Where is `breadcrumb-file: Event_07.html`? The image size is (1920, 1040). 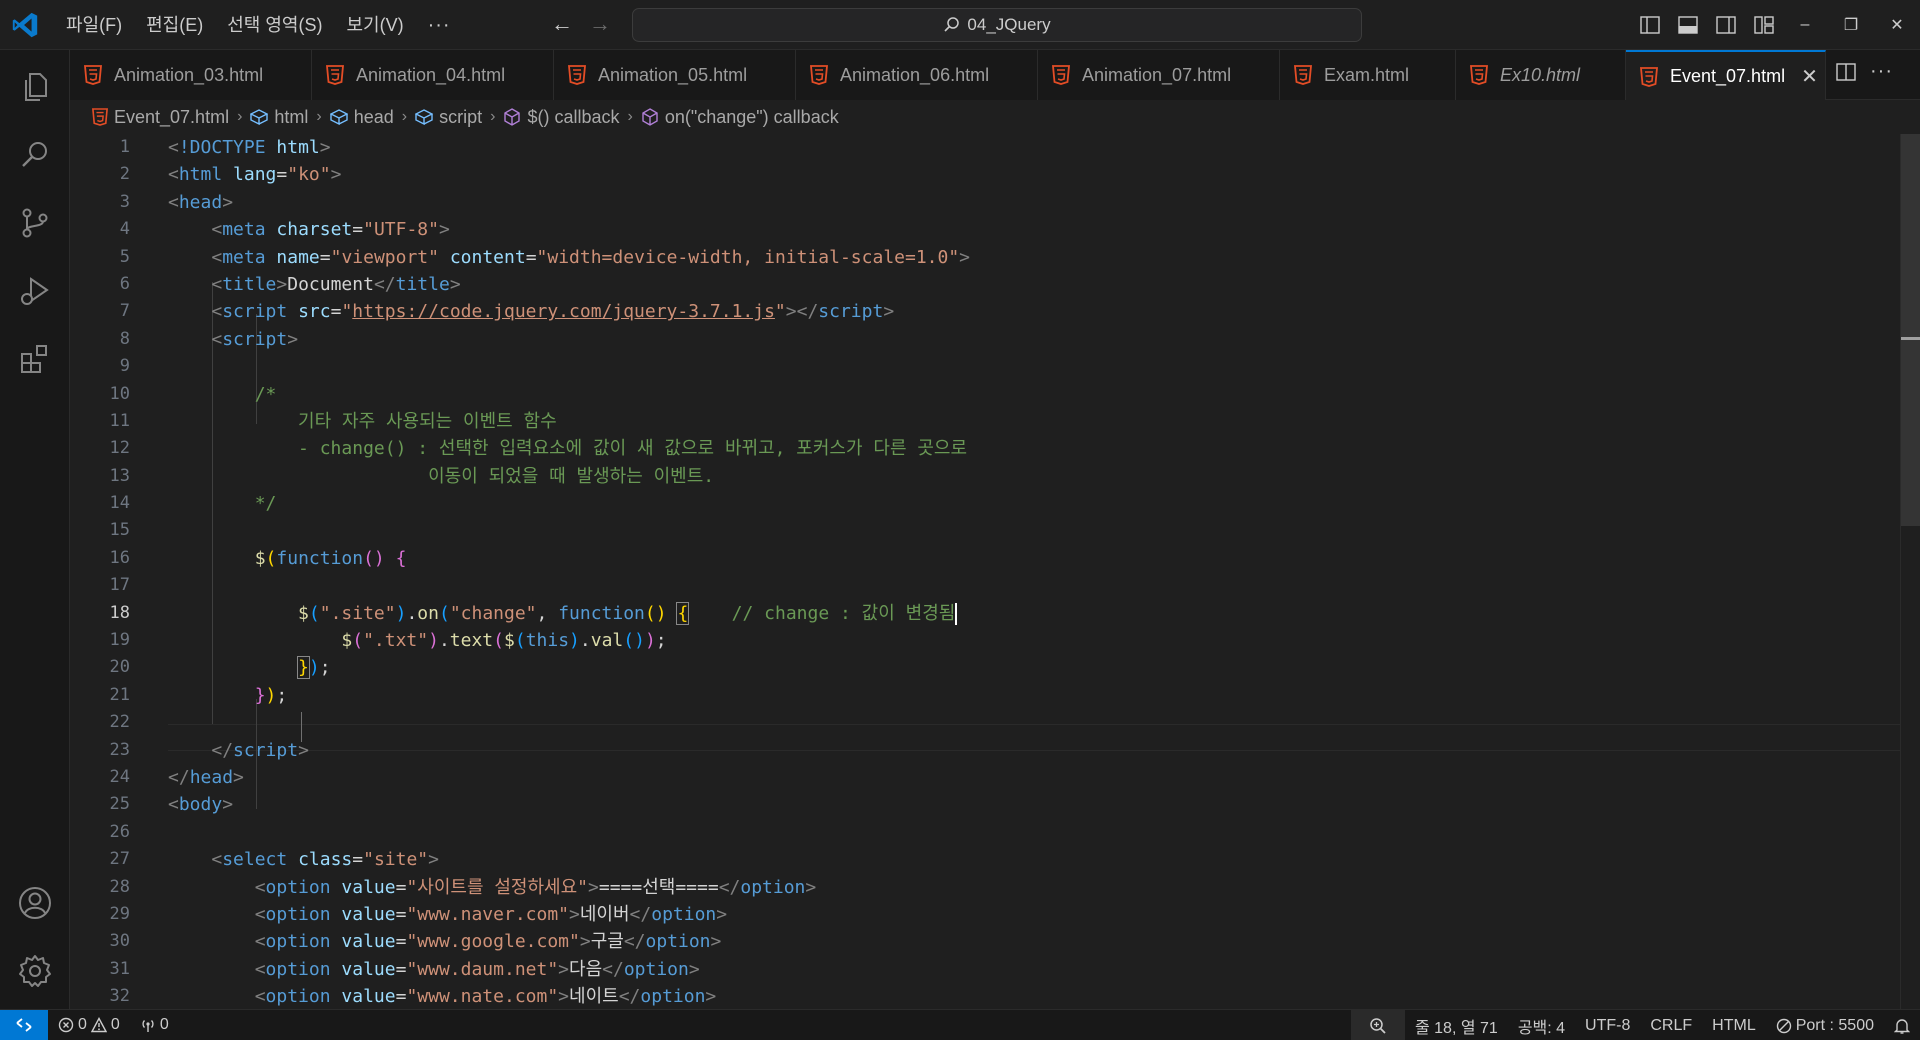
breadcrumb-file: Event_07.html is located at coordinates (160, 117).